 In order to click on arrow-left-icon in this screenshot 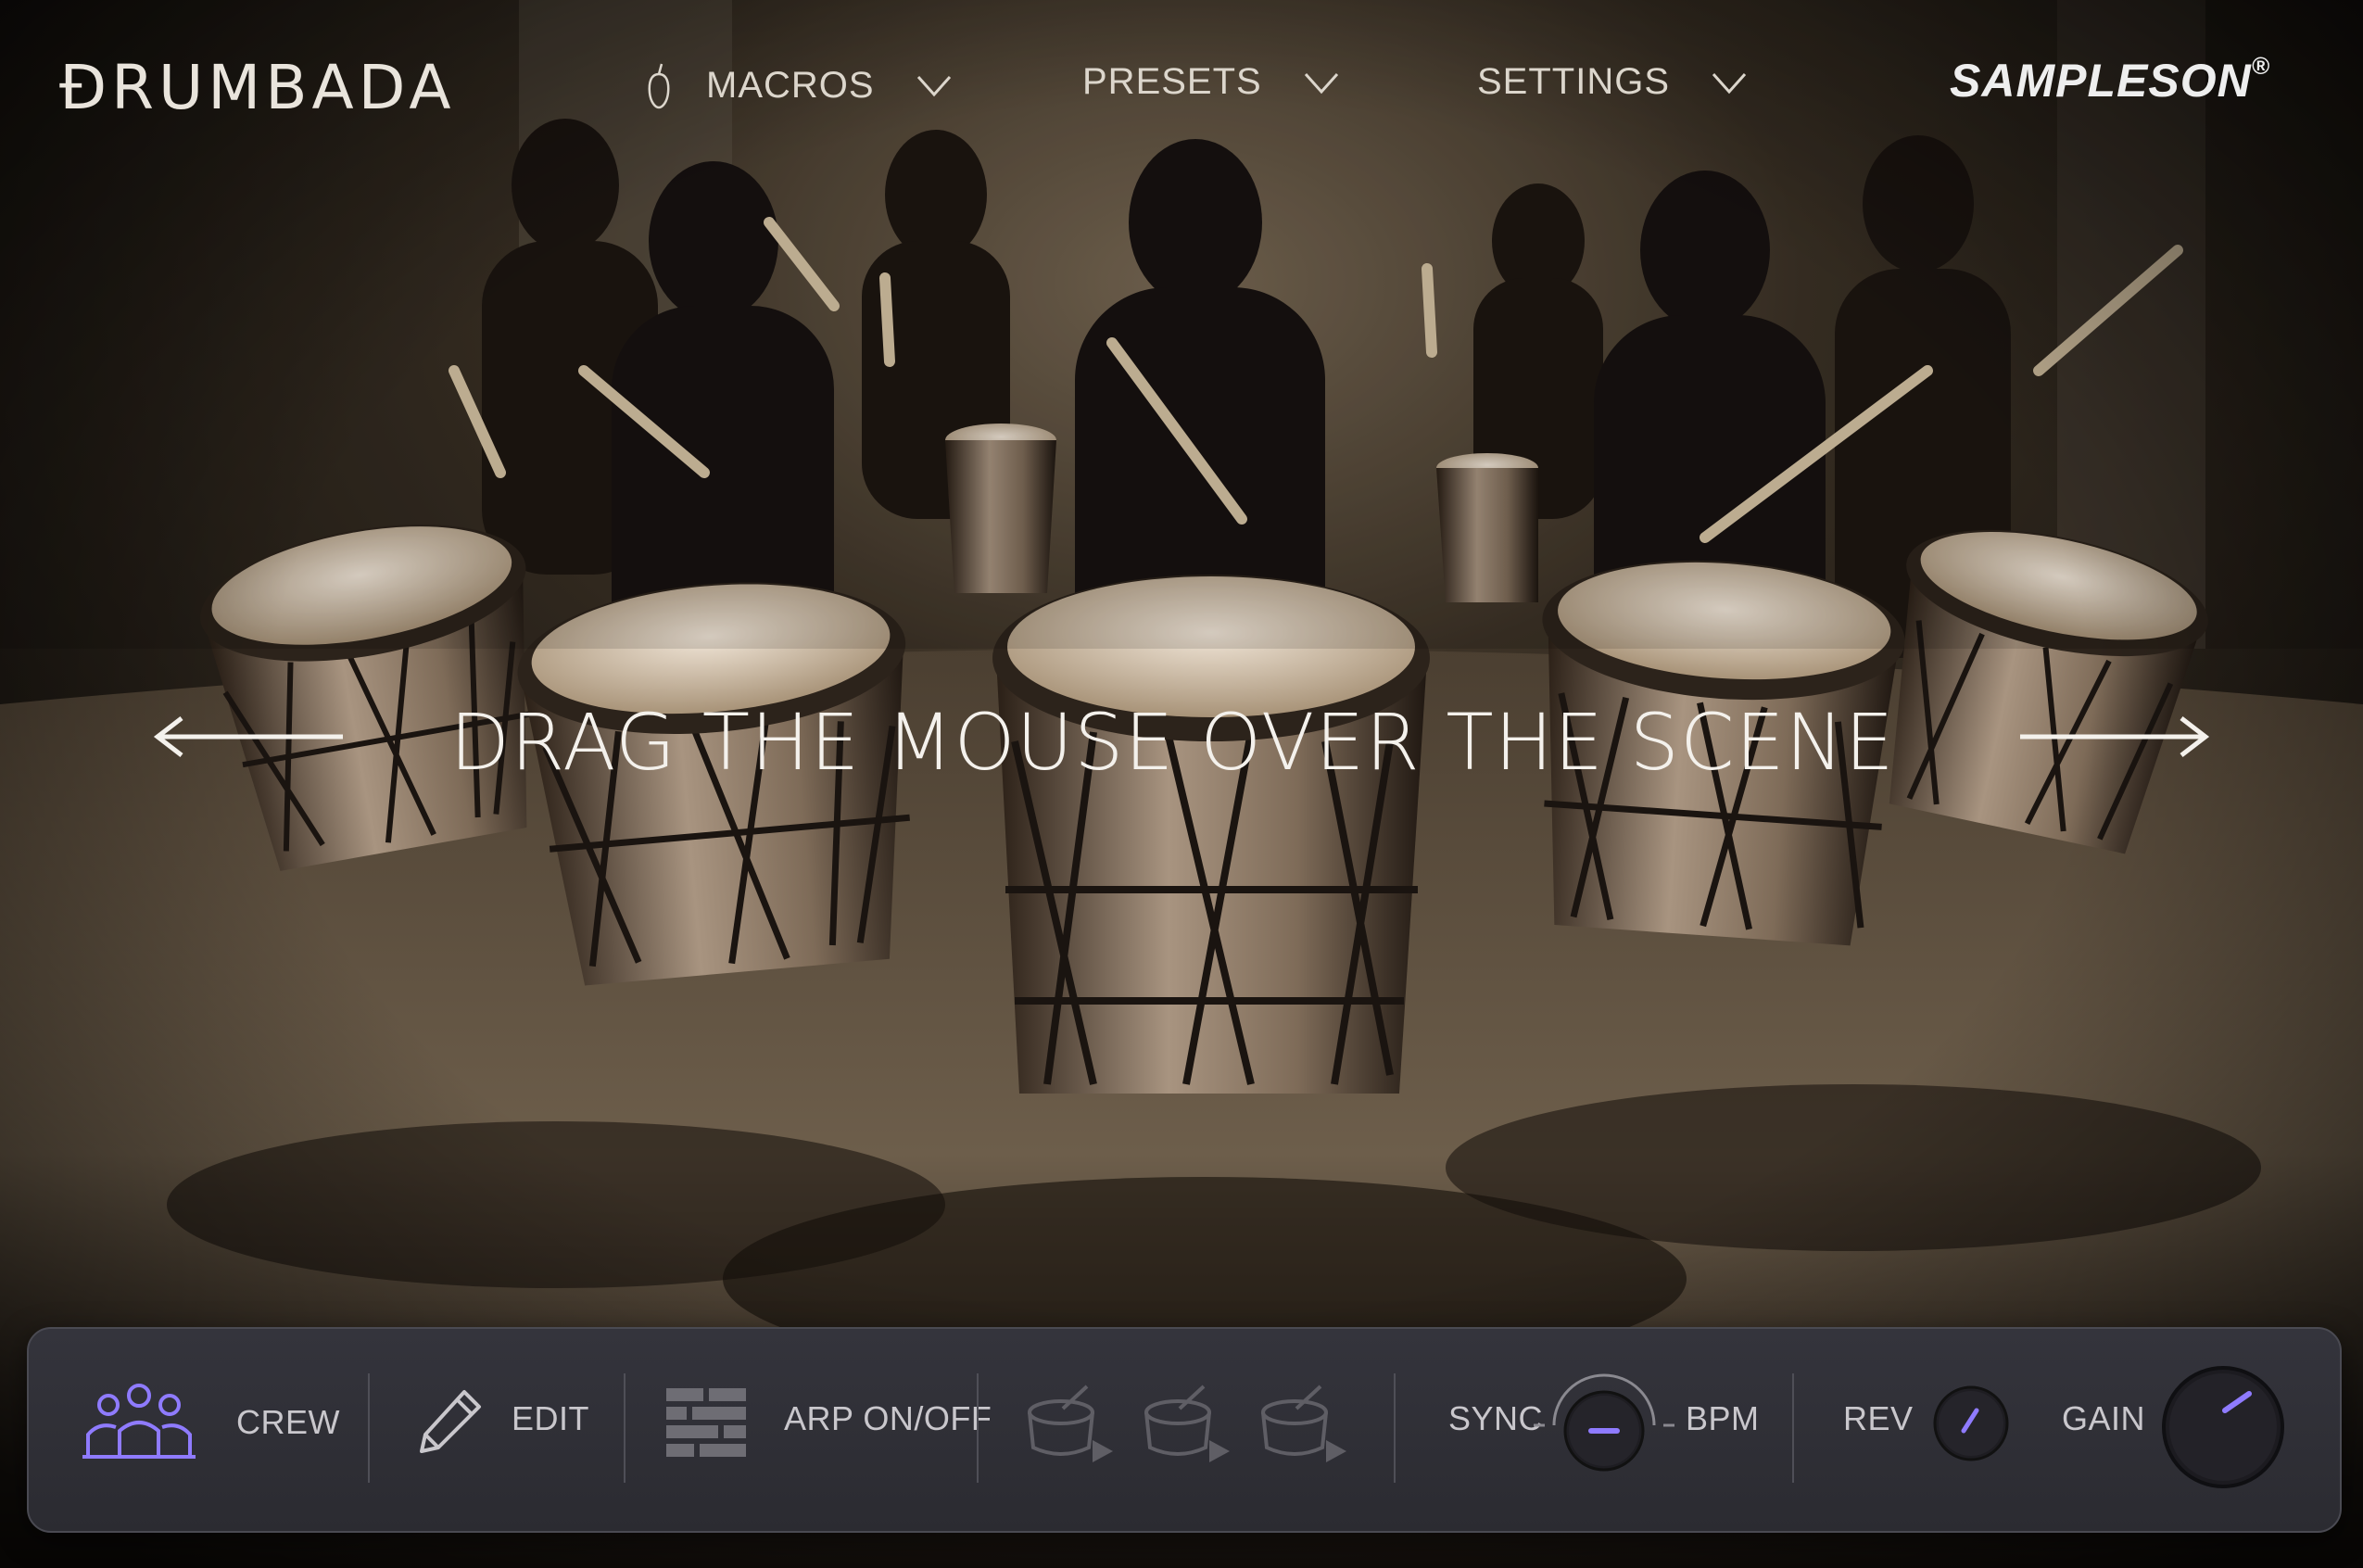, I will do `click(248, 736)`.